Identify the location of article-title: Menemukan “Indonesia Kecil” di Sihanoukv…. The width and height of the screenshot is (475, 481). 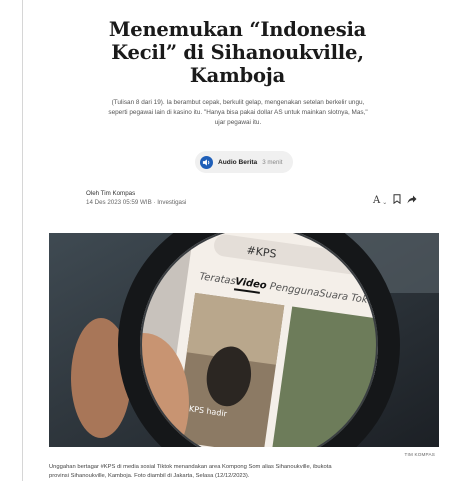
(237, 52).